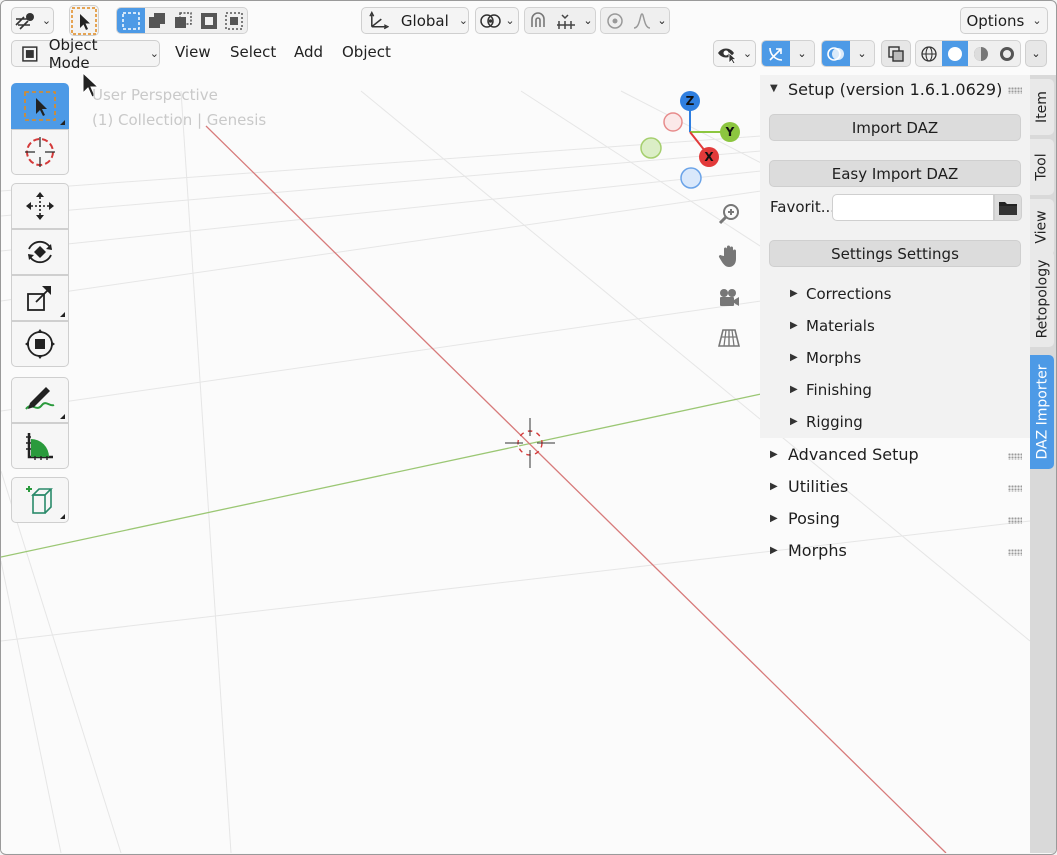 Image resolution: width=1057 pixels, height=855 pixels. I want to click on select-subtract-icon, so click(183, 20).